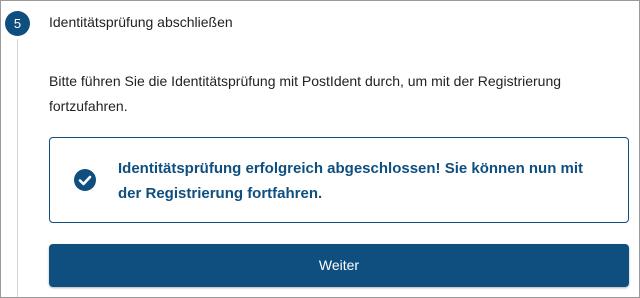 The height and width of the screenshot is (298, 640). I want to click on continue-button: Weiter, so click(339, 265).